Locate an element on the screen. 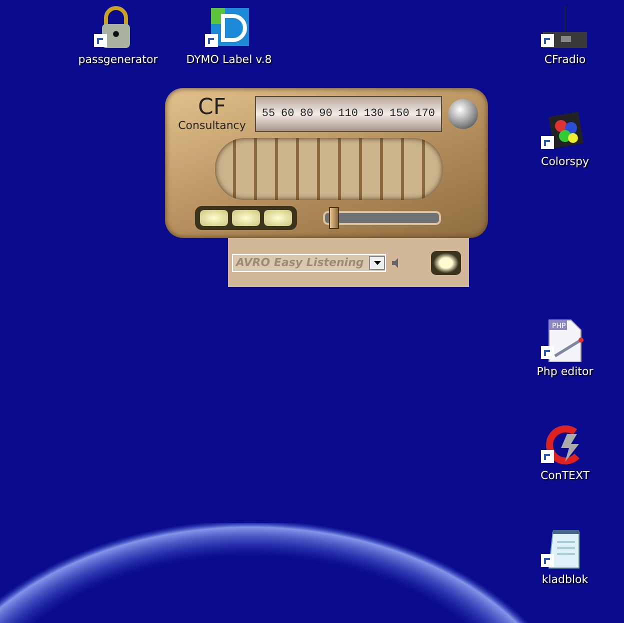  dial-number: 130 is located at coordinates (374, 114).